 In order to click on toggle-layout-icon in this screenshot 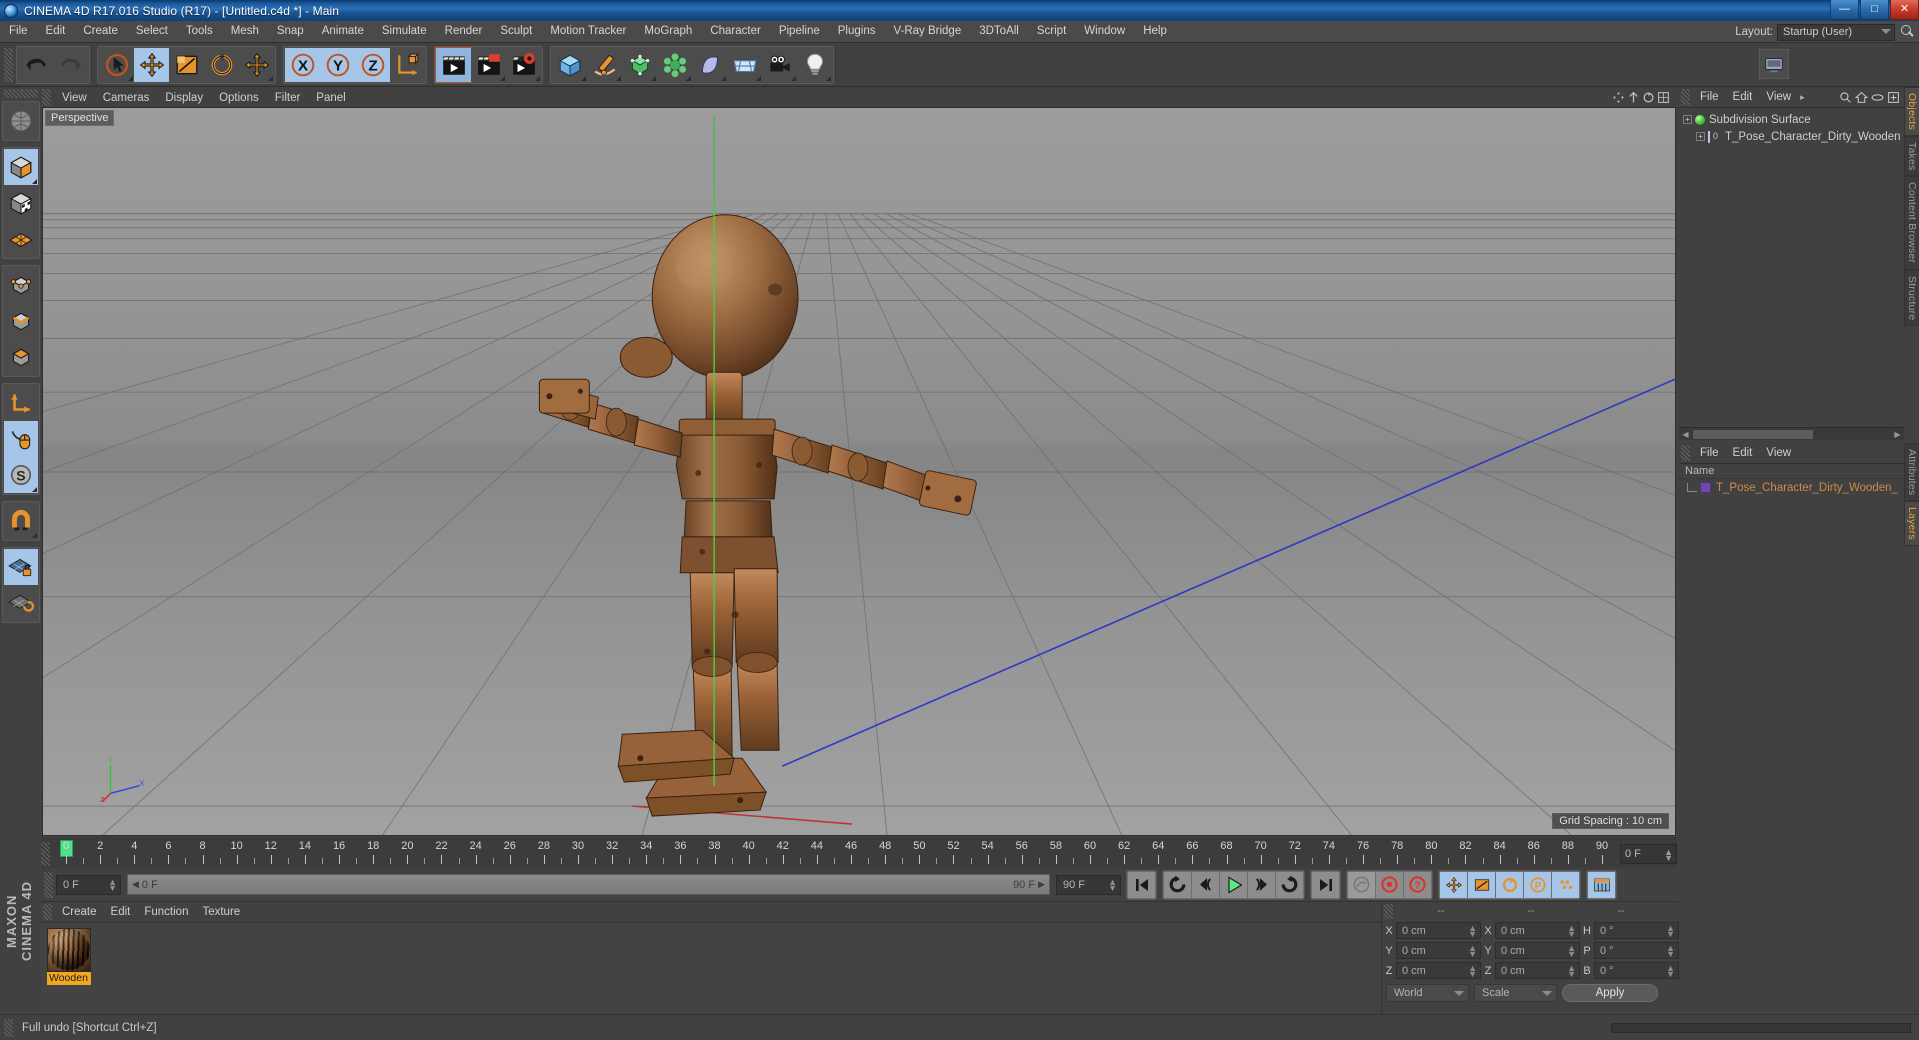, I will do `click(1663, 97)`.